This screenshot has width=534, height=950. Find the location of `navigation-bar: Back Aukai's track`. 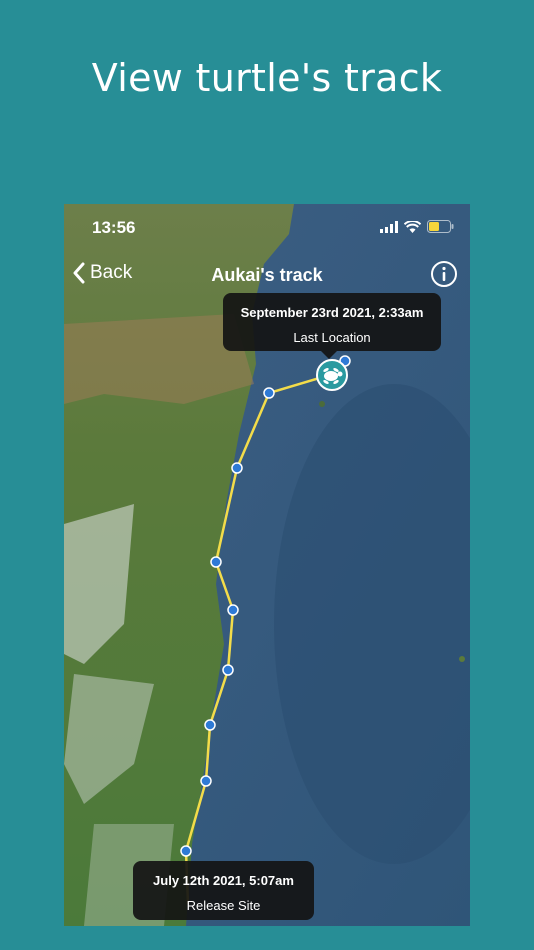

navigation-bar: Back Aukai's track is located at coordinates (267, 276).